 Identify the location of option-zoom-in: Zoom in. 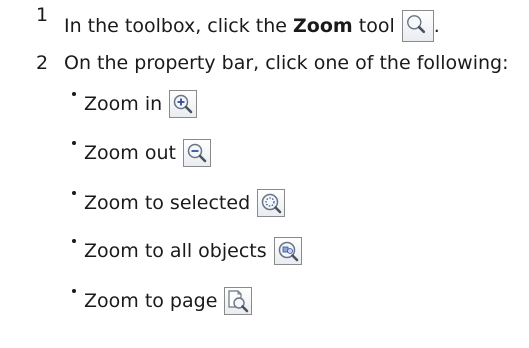
(141, 104).